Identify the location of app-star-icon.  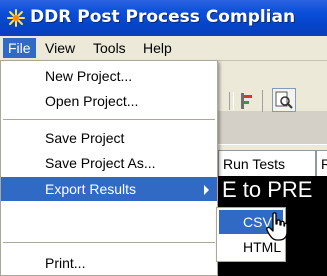
(16, 18).